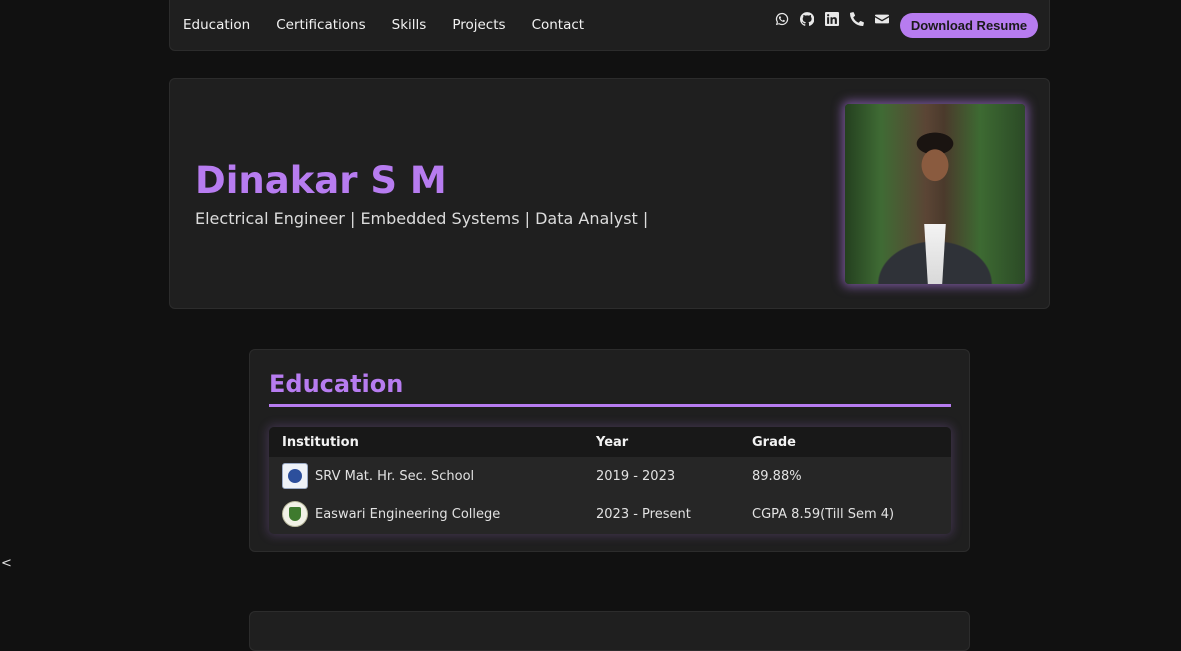 This screenshot has width=1181, height=651. Describe the element at coordinates (321, 180) in the screenshot. I see `profile-name: Dinakar S M` at that location.